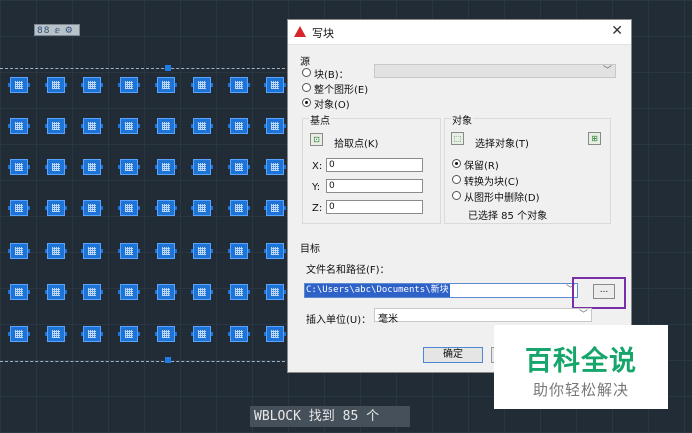 Image resolution: width=692 pixels, height=433 pixels. I want to click on ok-button: 确定, so click(453, 355).